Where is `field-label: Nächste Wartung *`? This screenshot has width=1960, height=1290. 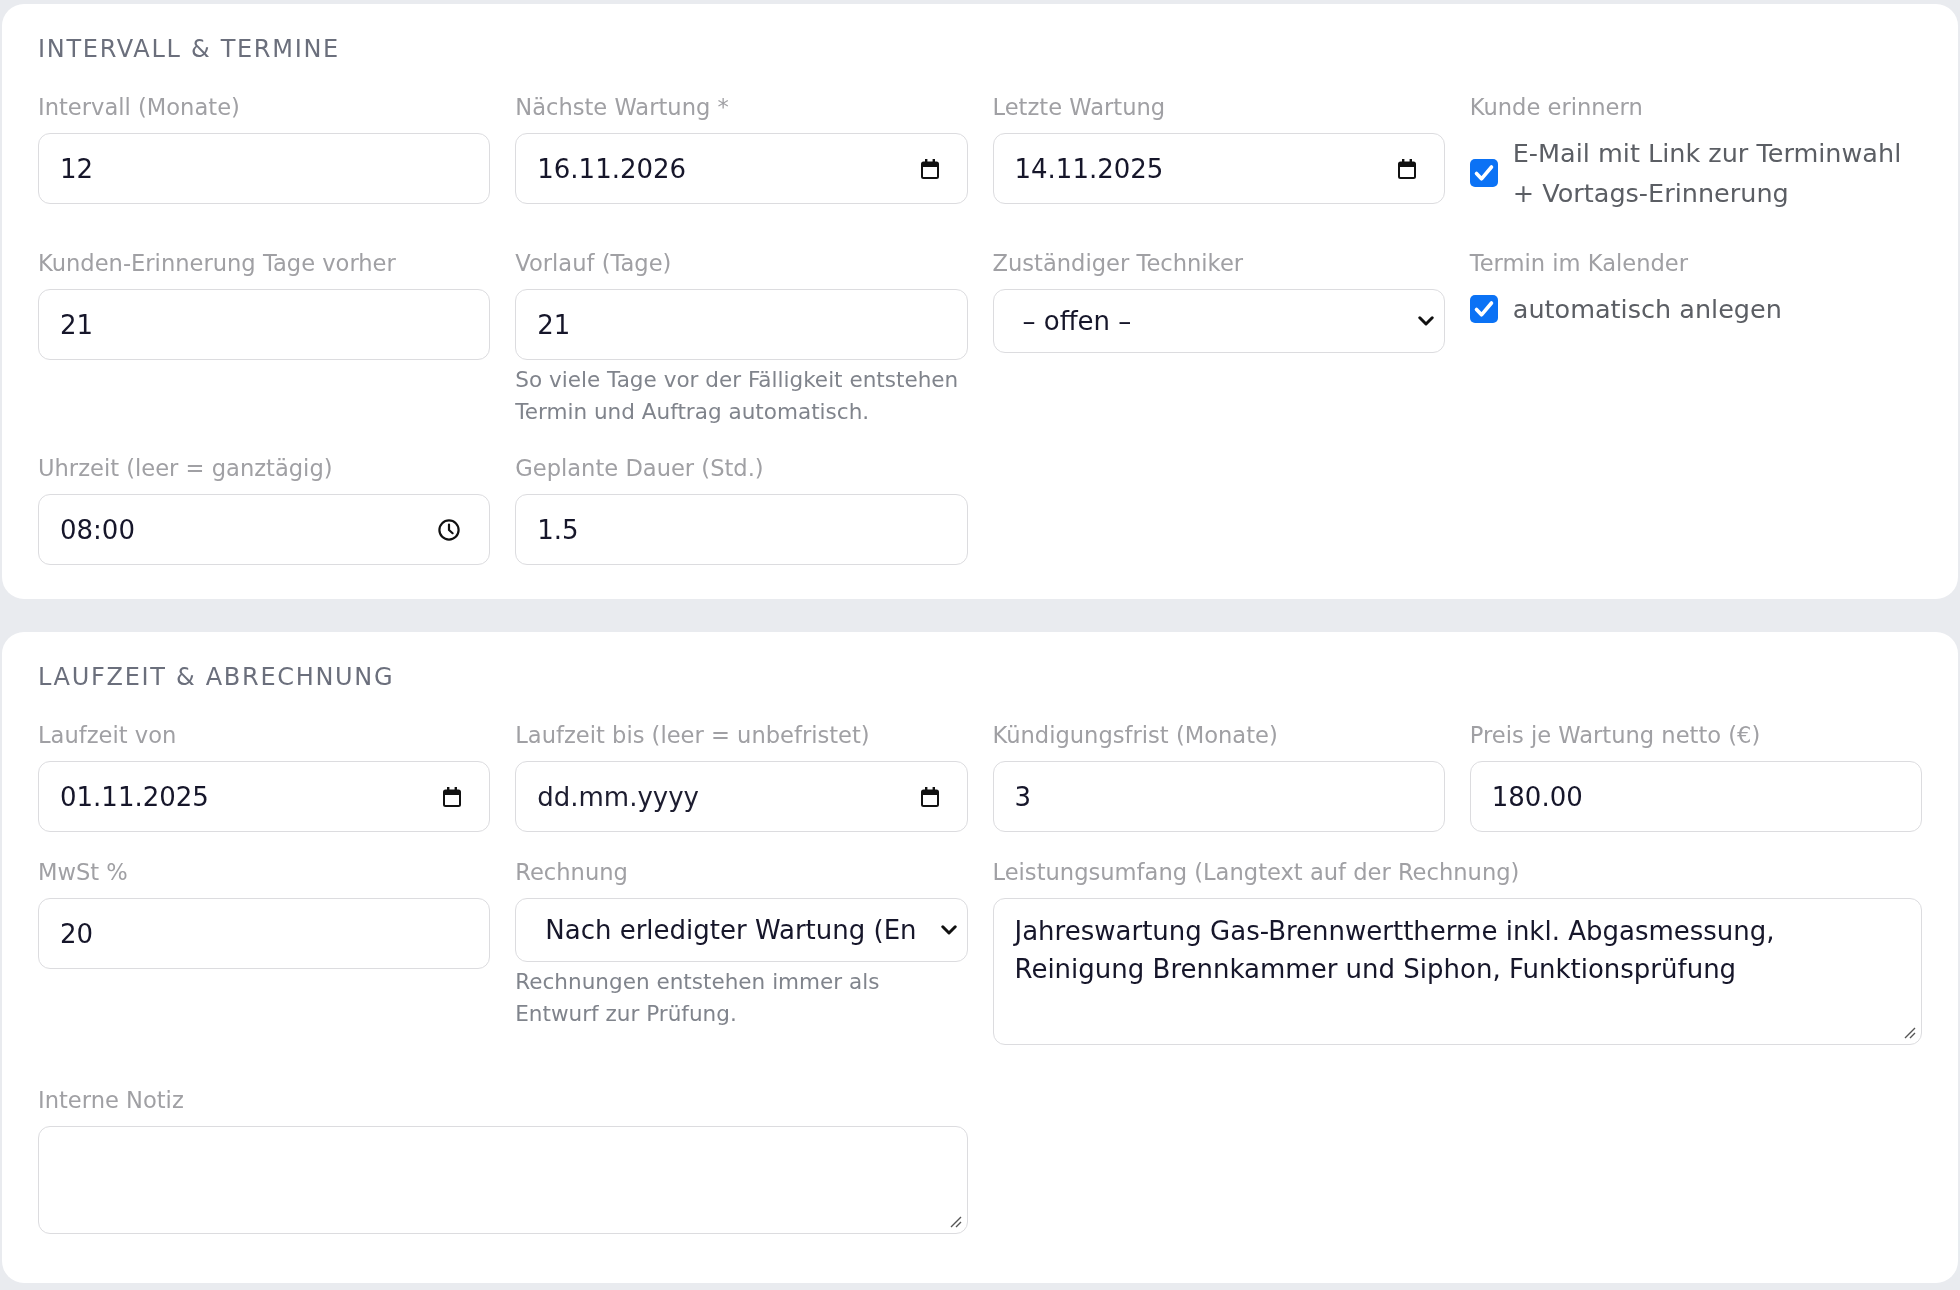
field-label: Nächste Wartung * is located at coordinates (622, 107).